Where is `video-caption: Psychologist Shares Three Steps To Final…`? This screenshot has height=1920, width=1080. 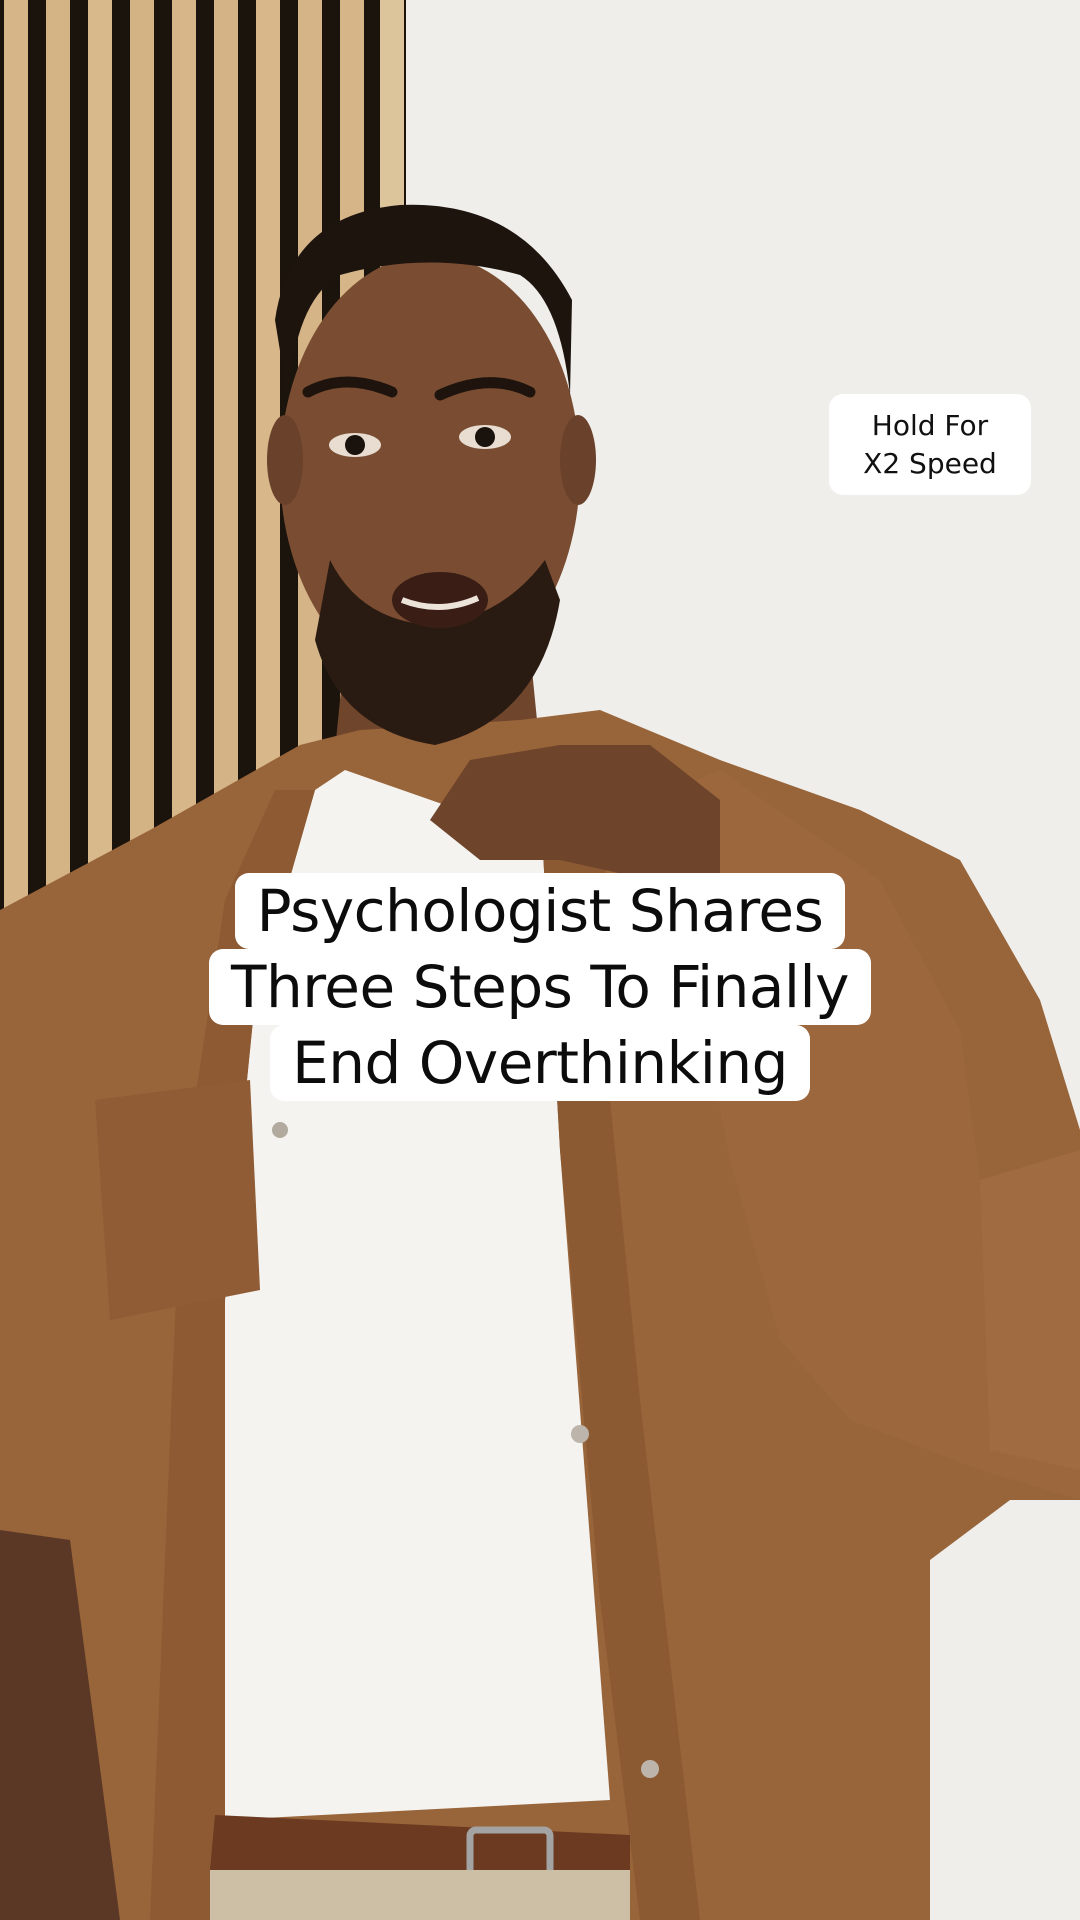 video-caption: Psychologist Shares Three Steps To Final… is located at coordinates (540, 987).